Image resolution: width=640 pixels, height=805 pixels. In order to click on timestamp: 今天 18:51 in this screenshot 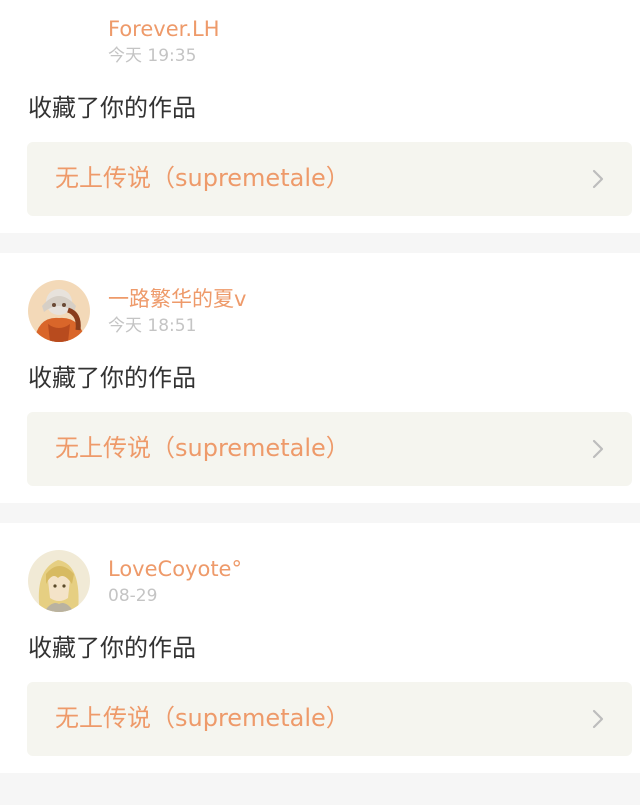, I will do `click(152, 326)`.